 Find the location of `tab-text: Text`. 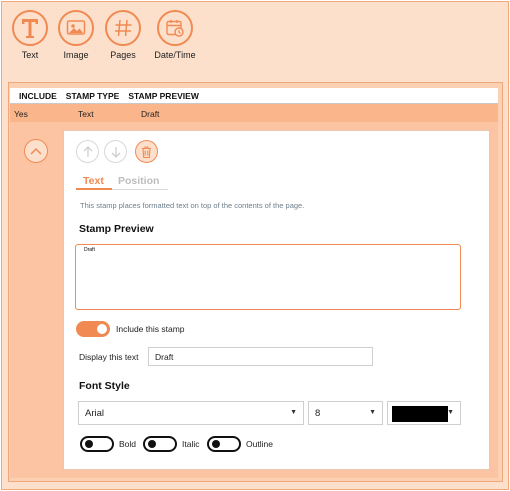

tab-text: Text is located at coordinates (93, 181).